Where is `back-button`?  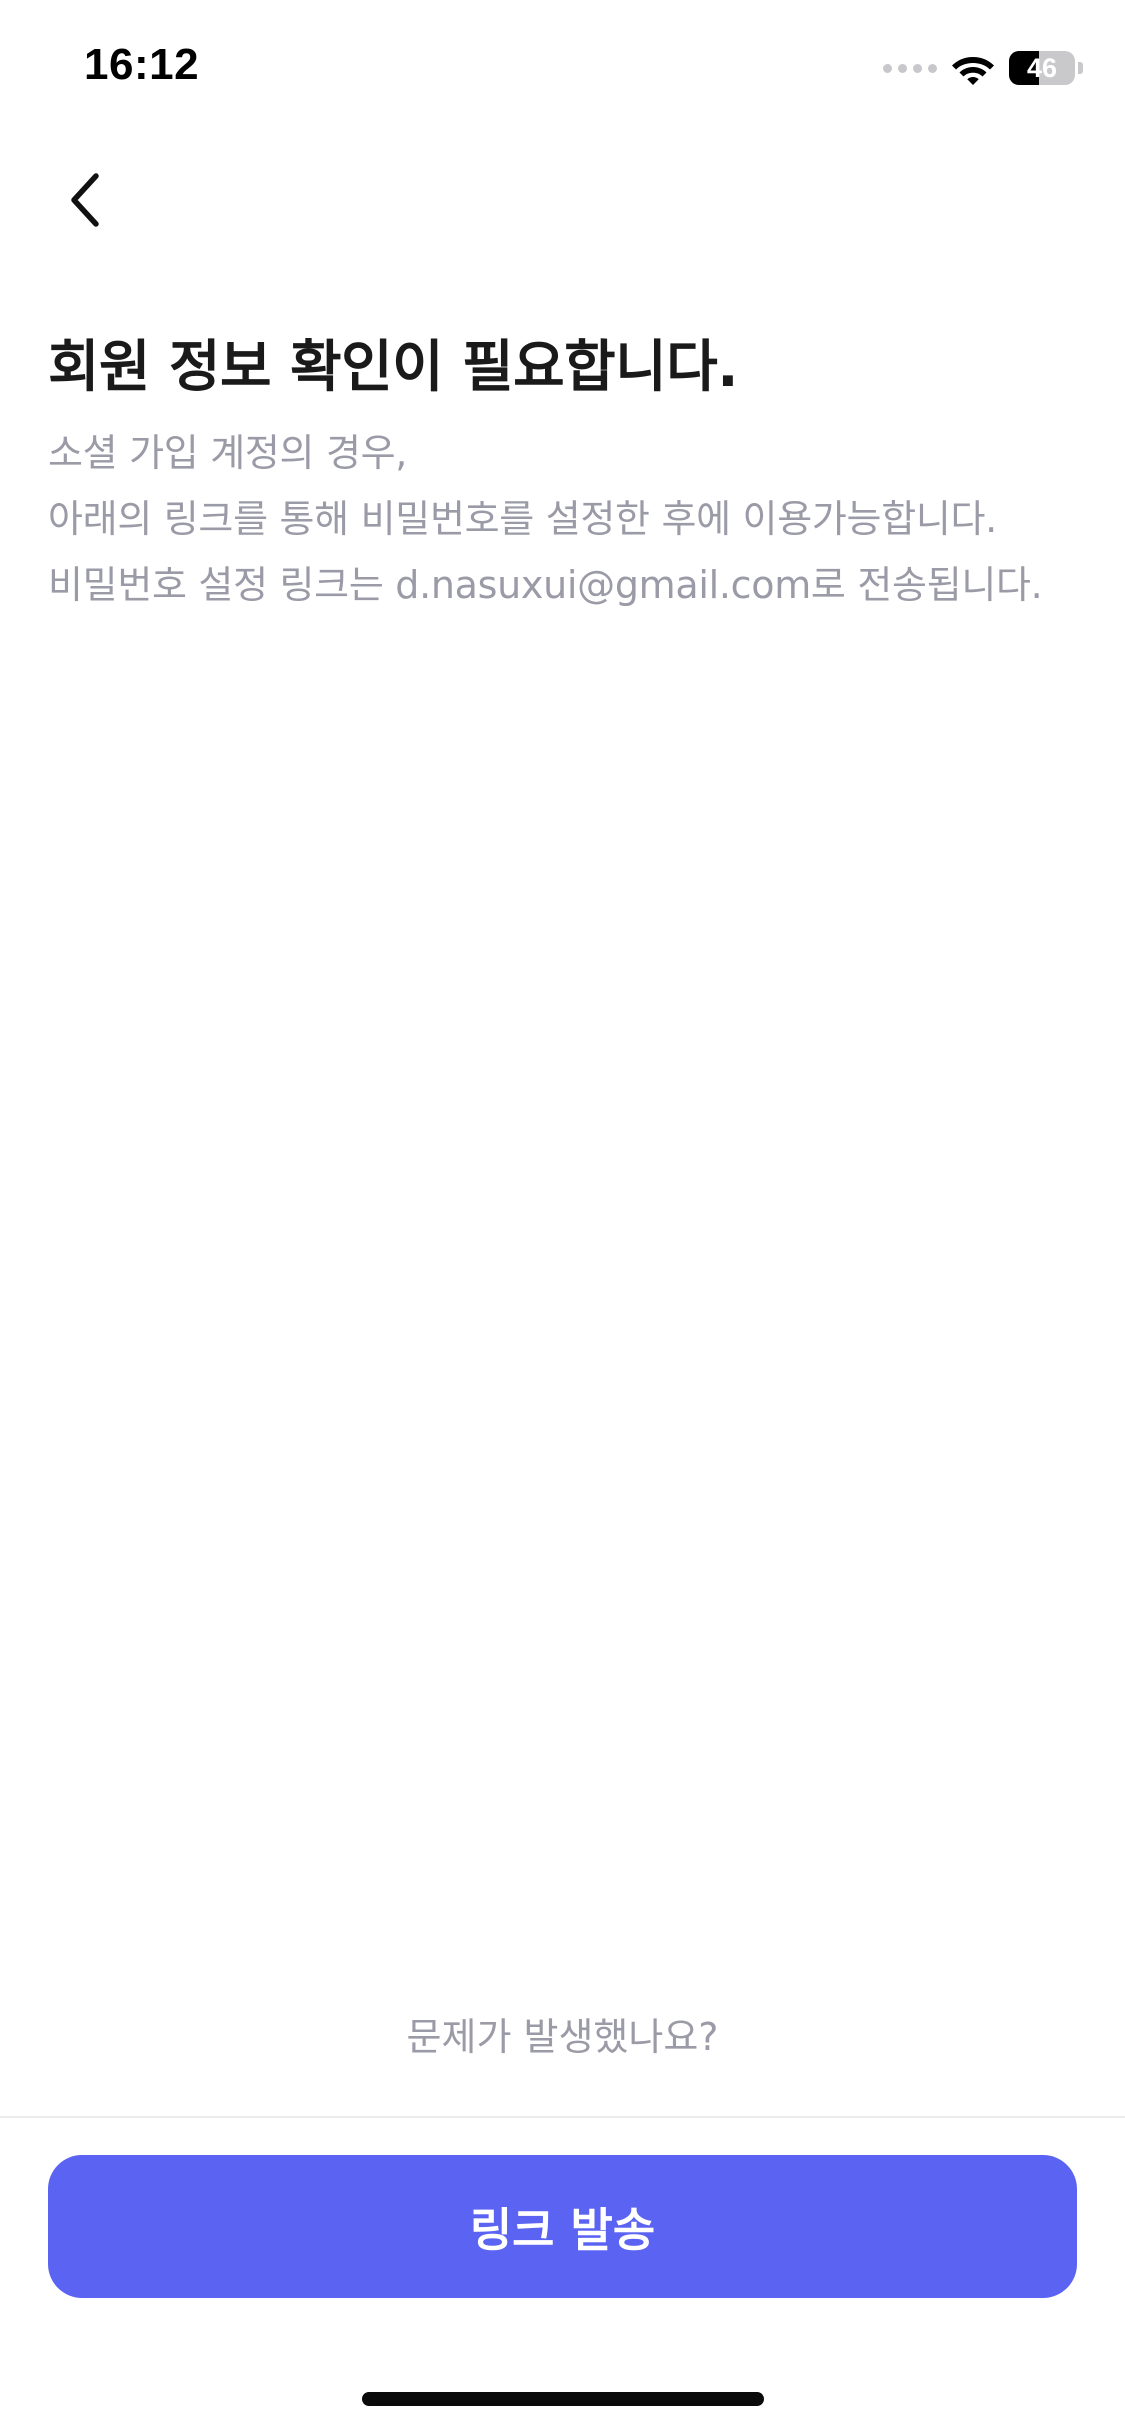 back-button is located at coordinates (86, 200).